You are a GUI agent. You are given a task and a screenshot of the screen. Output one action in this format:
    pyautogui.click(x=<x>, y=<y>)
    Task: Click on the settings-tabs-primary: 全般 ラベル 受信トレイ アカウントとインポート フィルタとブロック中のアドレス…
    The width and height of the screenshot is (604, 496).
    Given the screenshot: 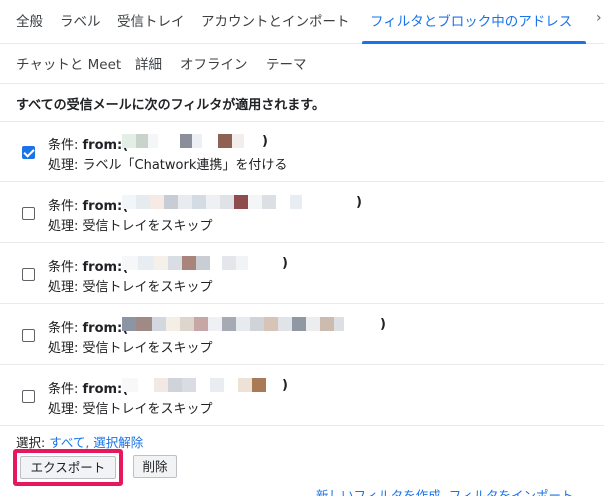 What is the action you would take?
    pyautogui.click(x=302, y=22)
    